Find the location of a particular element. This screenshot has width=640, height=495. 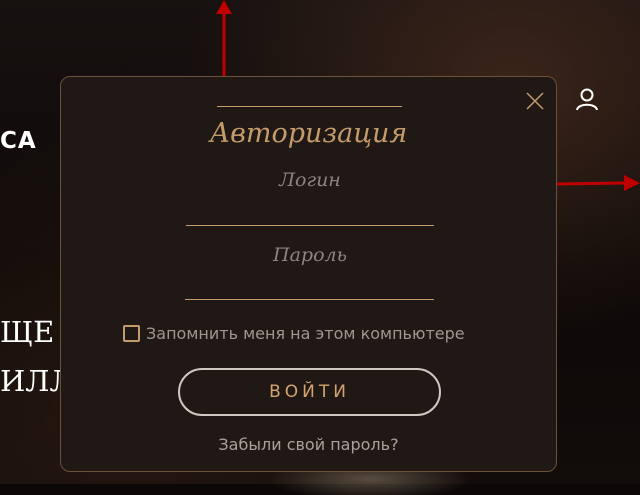

login-field: Логин is located at coordinates (310, 195).